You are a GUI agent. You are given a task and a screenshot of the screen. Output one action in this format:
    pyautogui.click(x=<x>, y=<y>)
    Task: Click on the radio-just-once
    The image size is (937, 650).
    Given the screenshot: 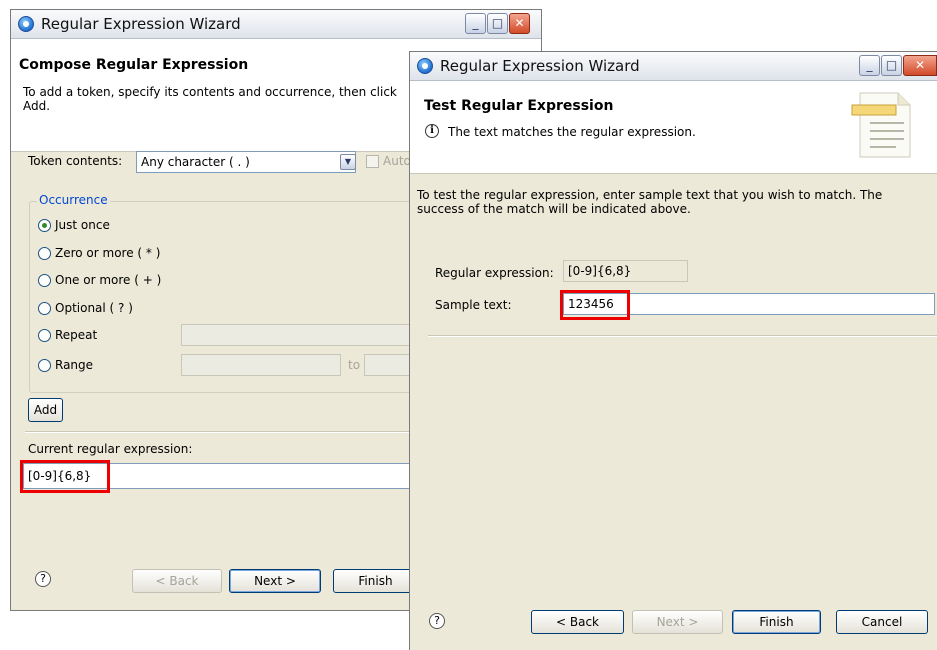 What is the action you would take?
    pyautogui.click(x=44, y=225)
    